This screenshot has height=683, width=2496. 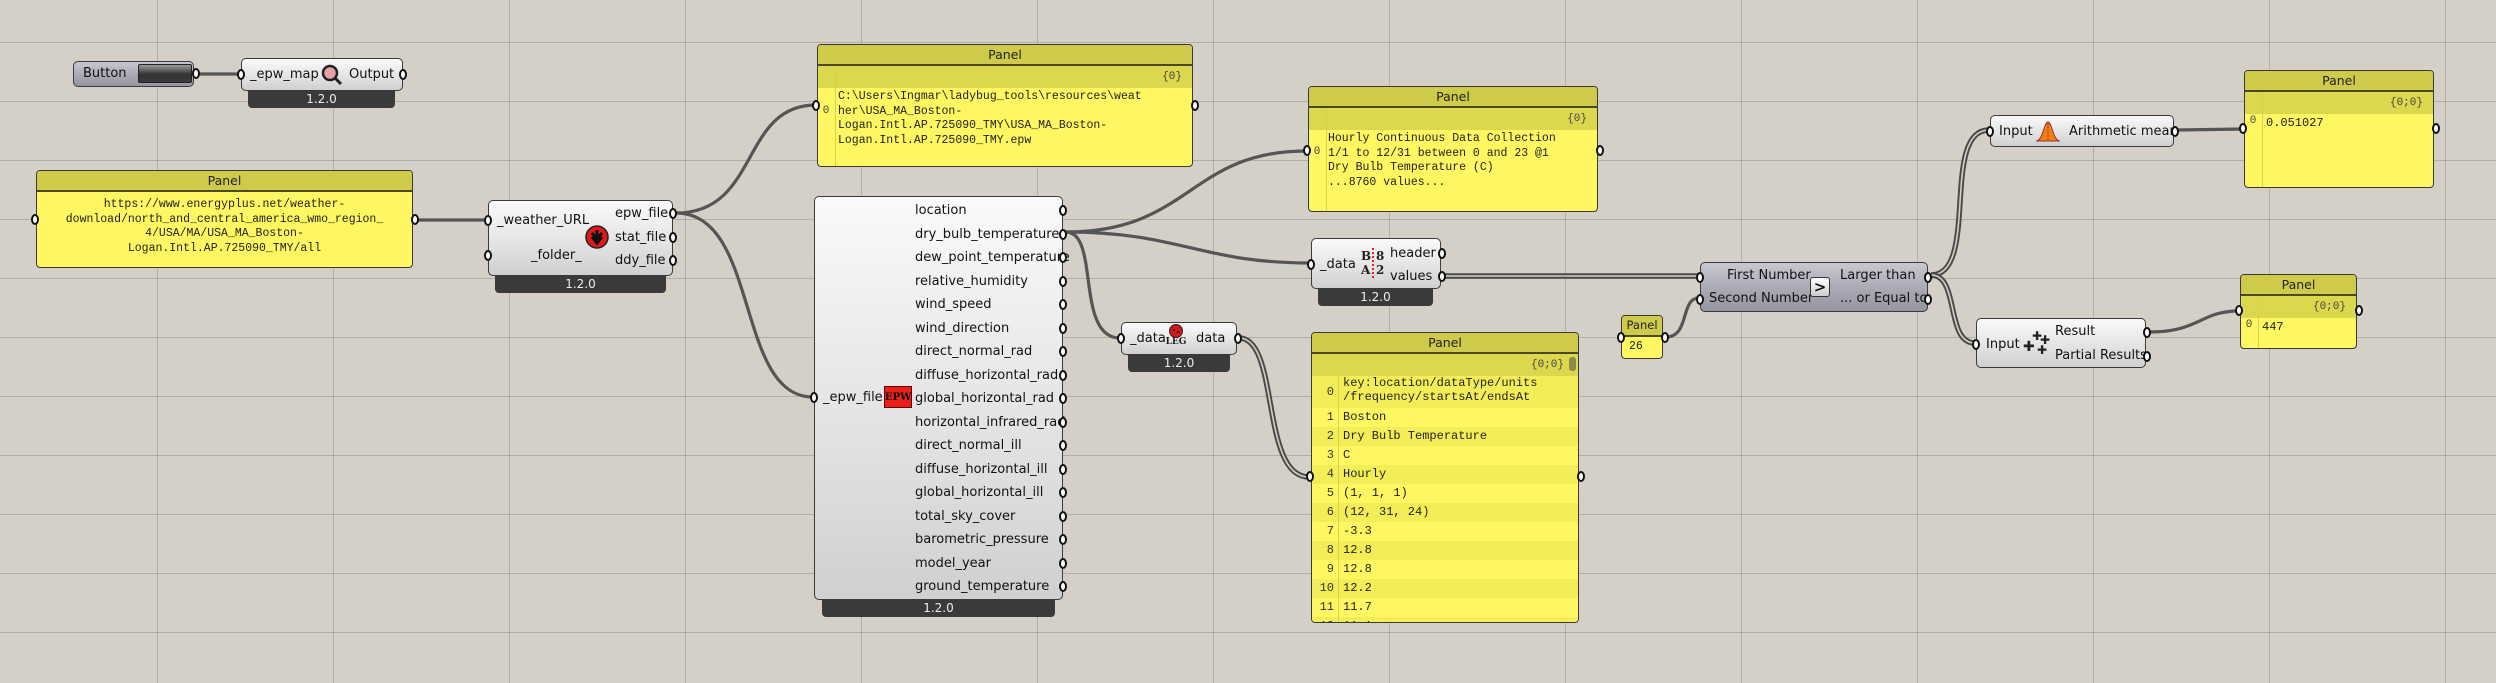 What do you see at coordinates (1445, 436) in the screenshot?
I see `list-item: 2 Dry Bulb Temperature` at bounding box center [1445, 436].